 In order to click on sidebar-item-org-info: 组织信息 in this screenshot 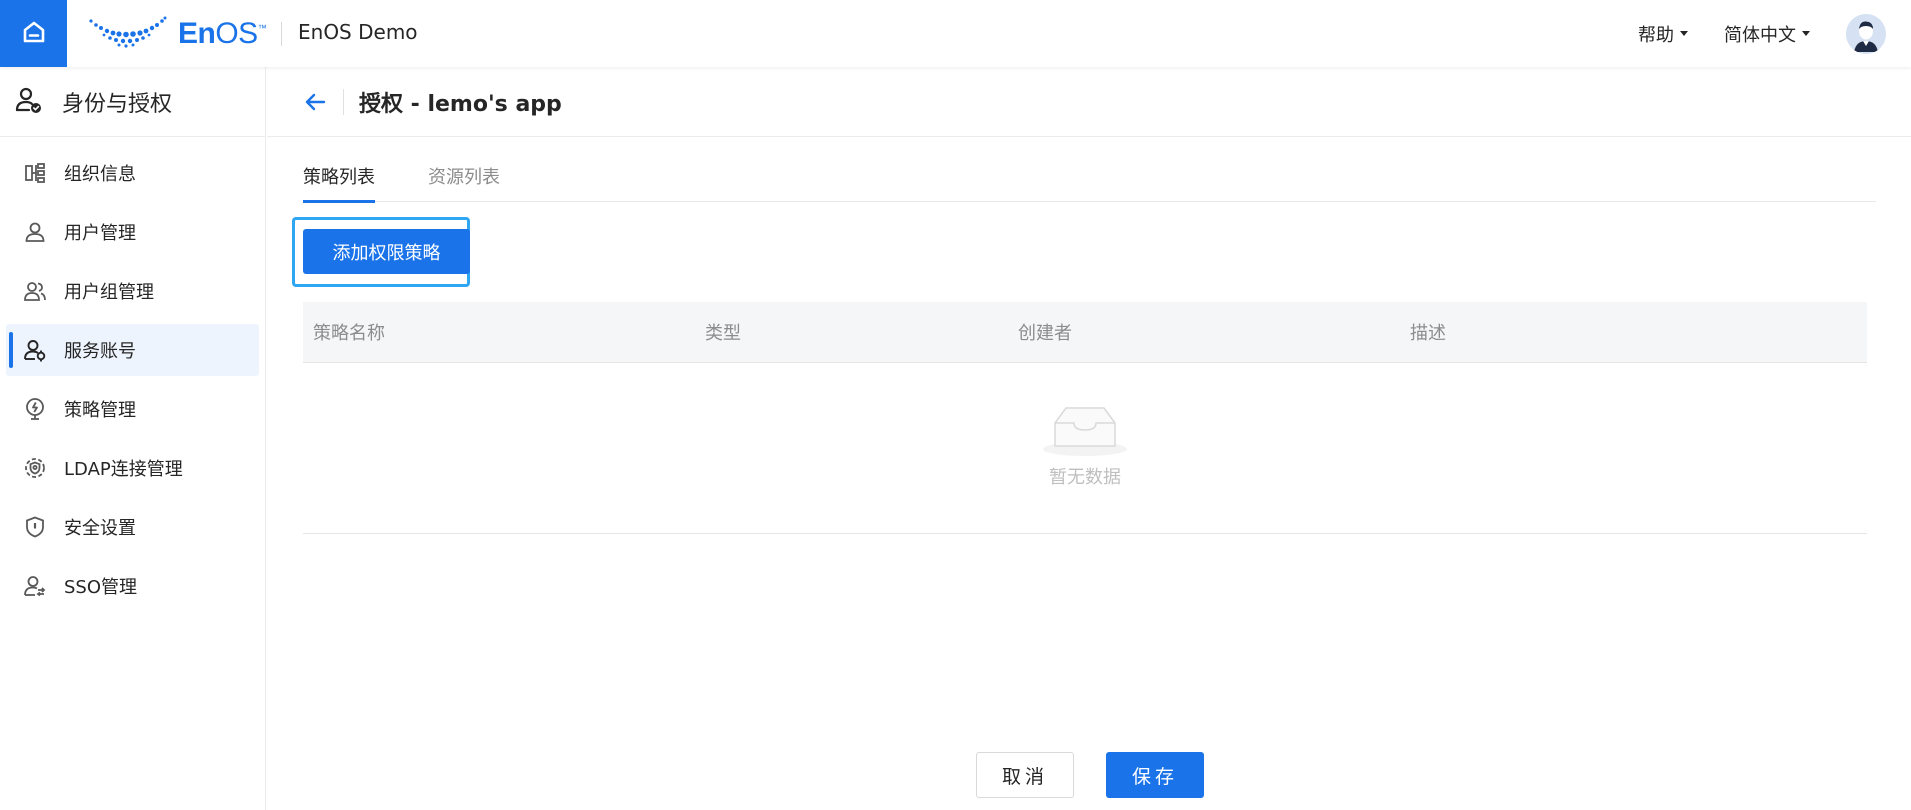, I will do `click(132, 173)`.